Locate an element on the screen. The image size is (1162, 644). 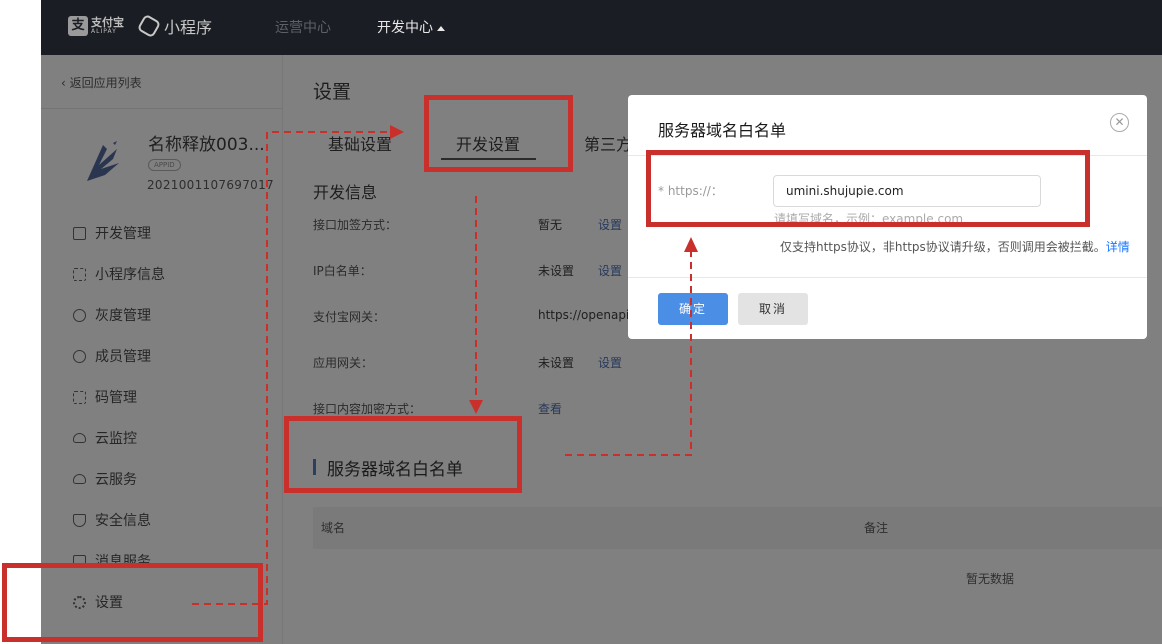
arrowhead-up is located at coordinates (691, 244).